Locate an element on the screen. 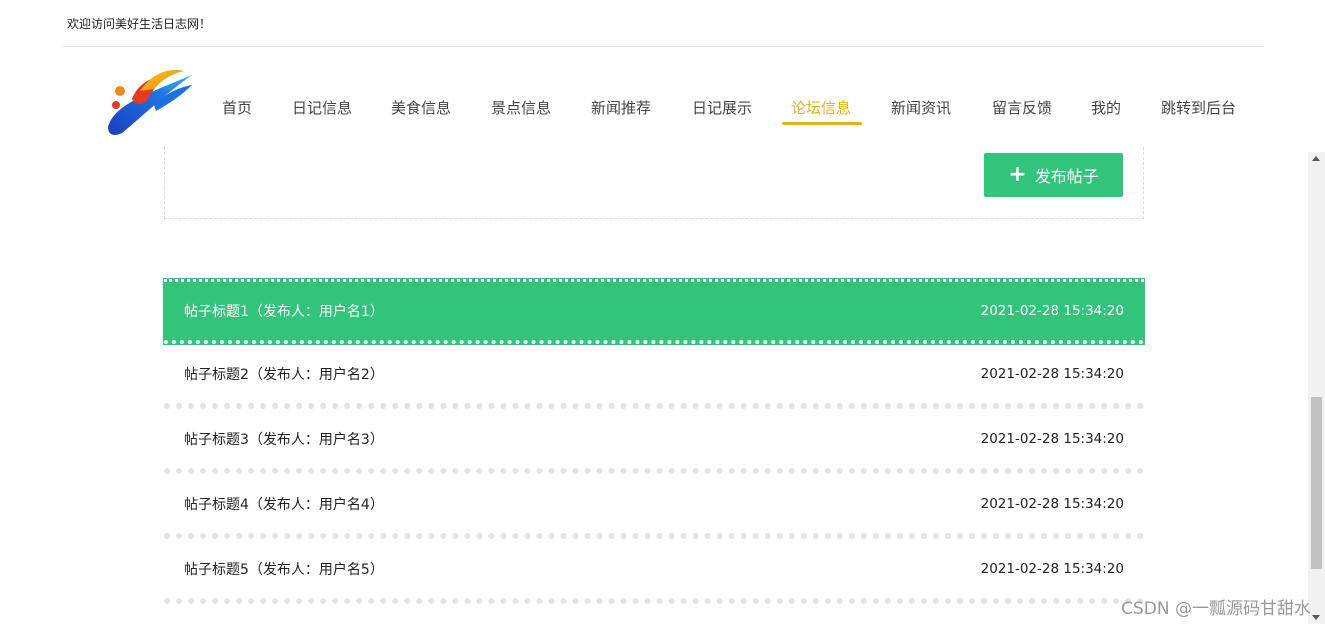  post-title: 帖子标题2（发布人：用户名2） is located at coordinates (284, 374).